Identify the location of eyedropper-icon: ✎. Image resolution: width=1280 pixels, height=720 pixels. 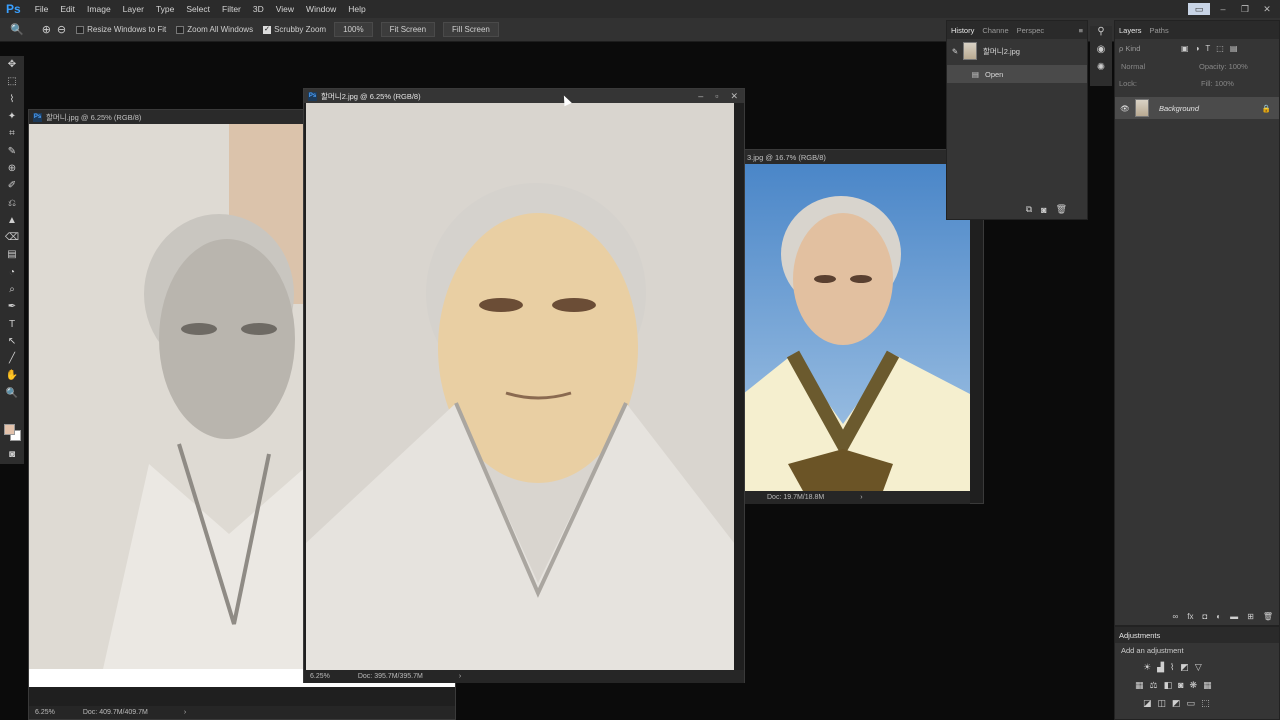
(12, 150).